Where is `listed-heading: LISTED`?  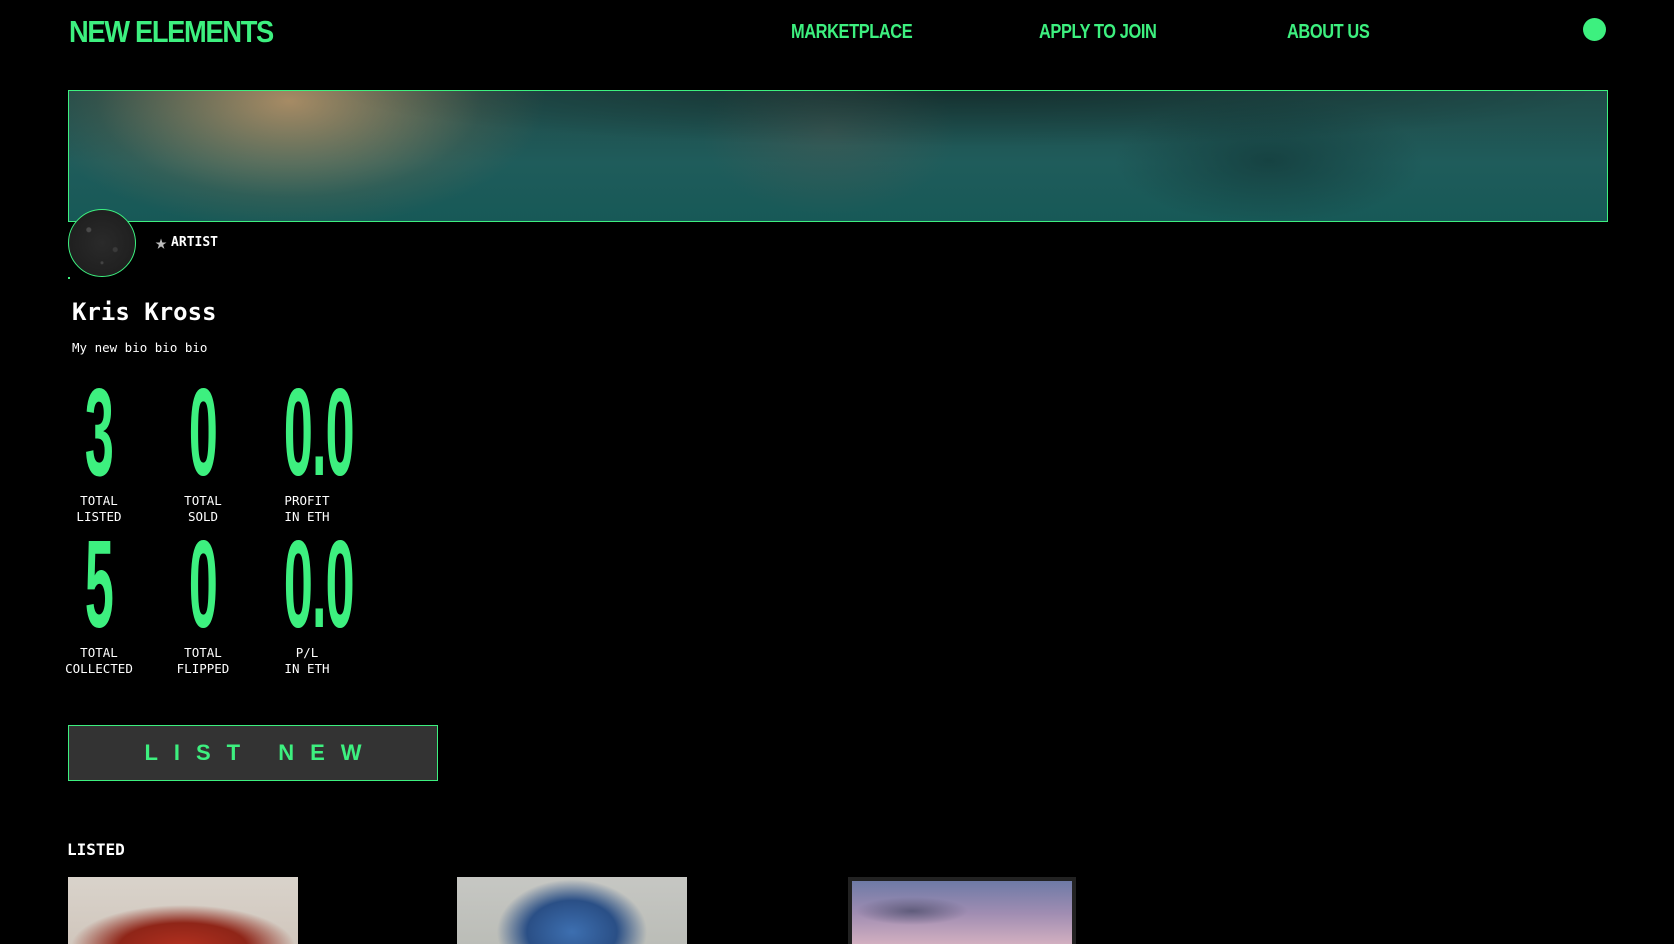 listed-heading: LISTED is located at coordinates (96, 849).